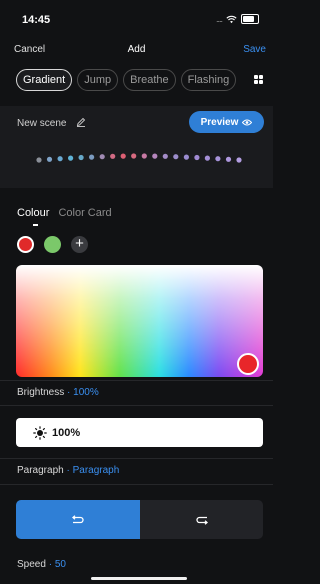 This screenshot has width=320, height=584. Describe the element at coordinates (36, 20) in the screenshot. I see `status-time: 14:45` at that location.